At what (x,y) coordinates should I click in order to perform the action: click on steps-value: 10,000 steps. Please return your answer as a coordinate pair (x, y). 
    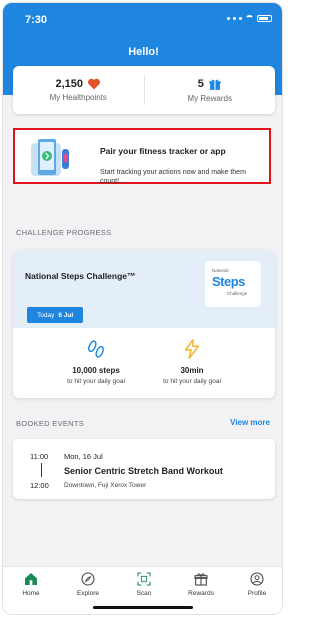
    Looking at the image, I should click on (96, 370).